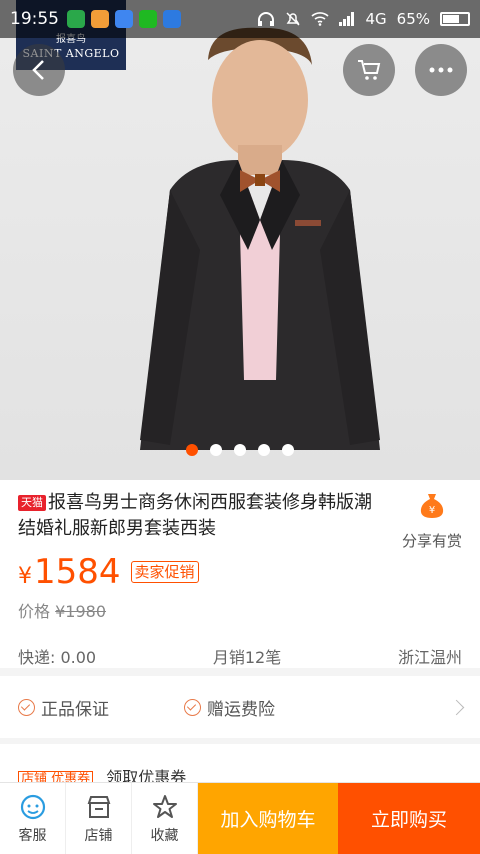 Image resolution: width=480 pixels, height=854 pixels. I want to click on price-row: ¥1584 卖家促销, so click(108, 572).